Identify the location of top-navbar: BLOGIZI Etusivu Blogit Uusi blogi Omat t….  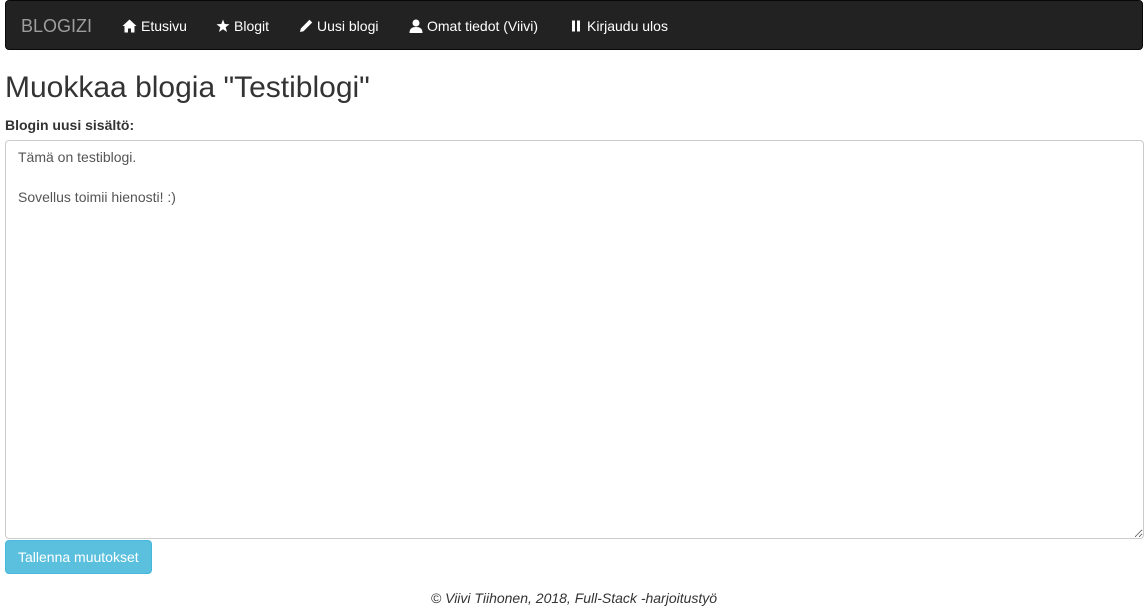
(574, 25).